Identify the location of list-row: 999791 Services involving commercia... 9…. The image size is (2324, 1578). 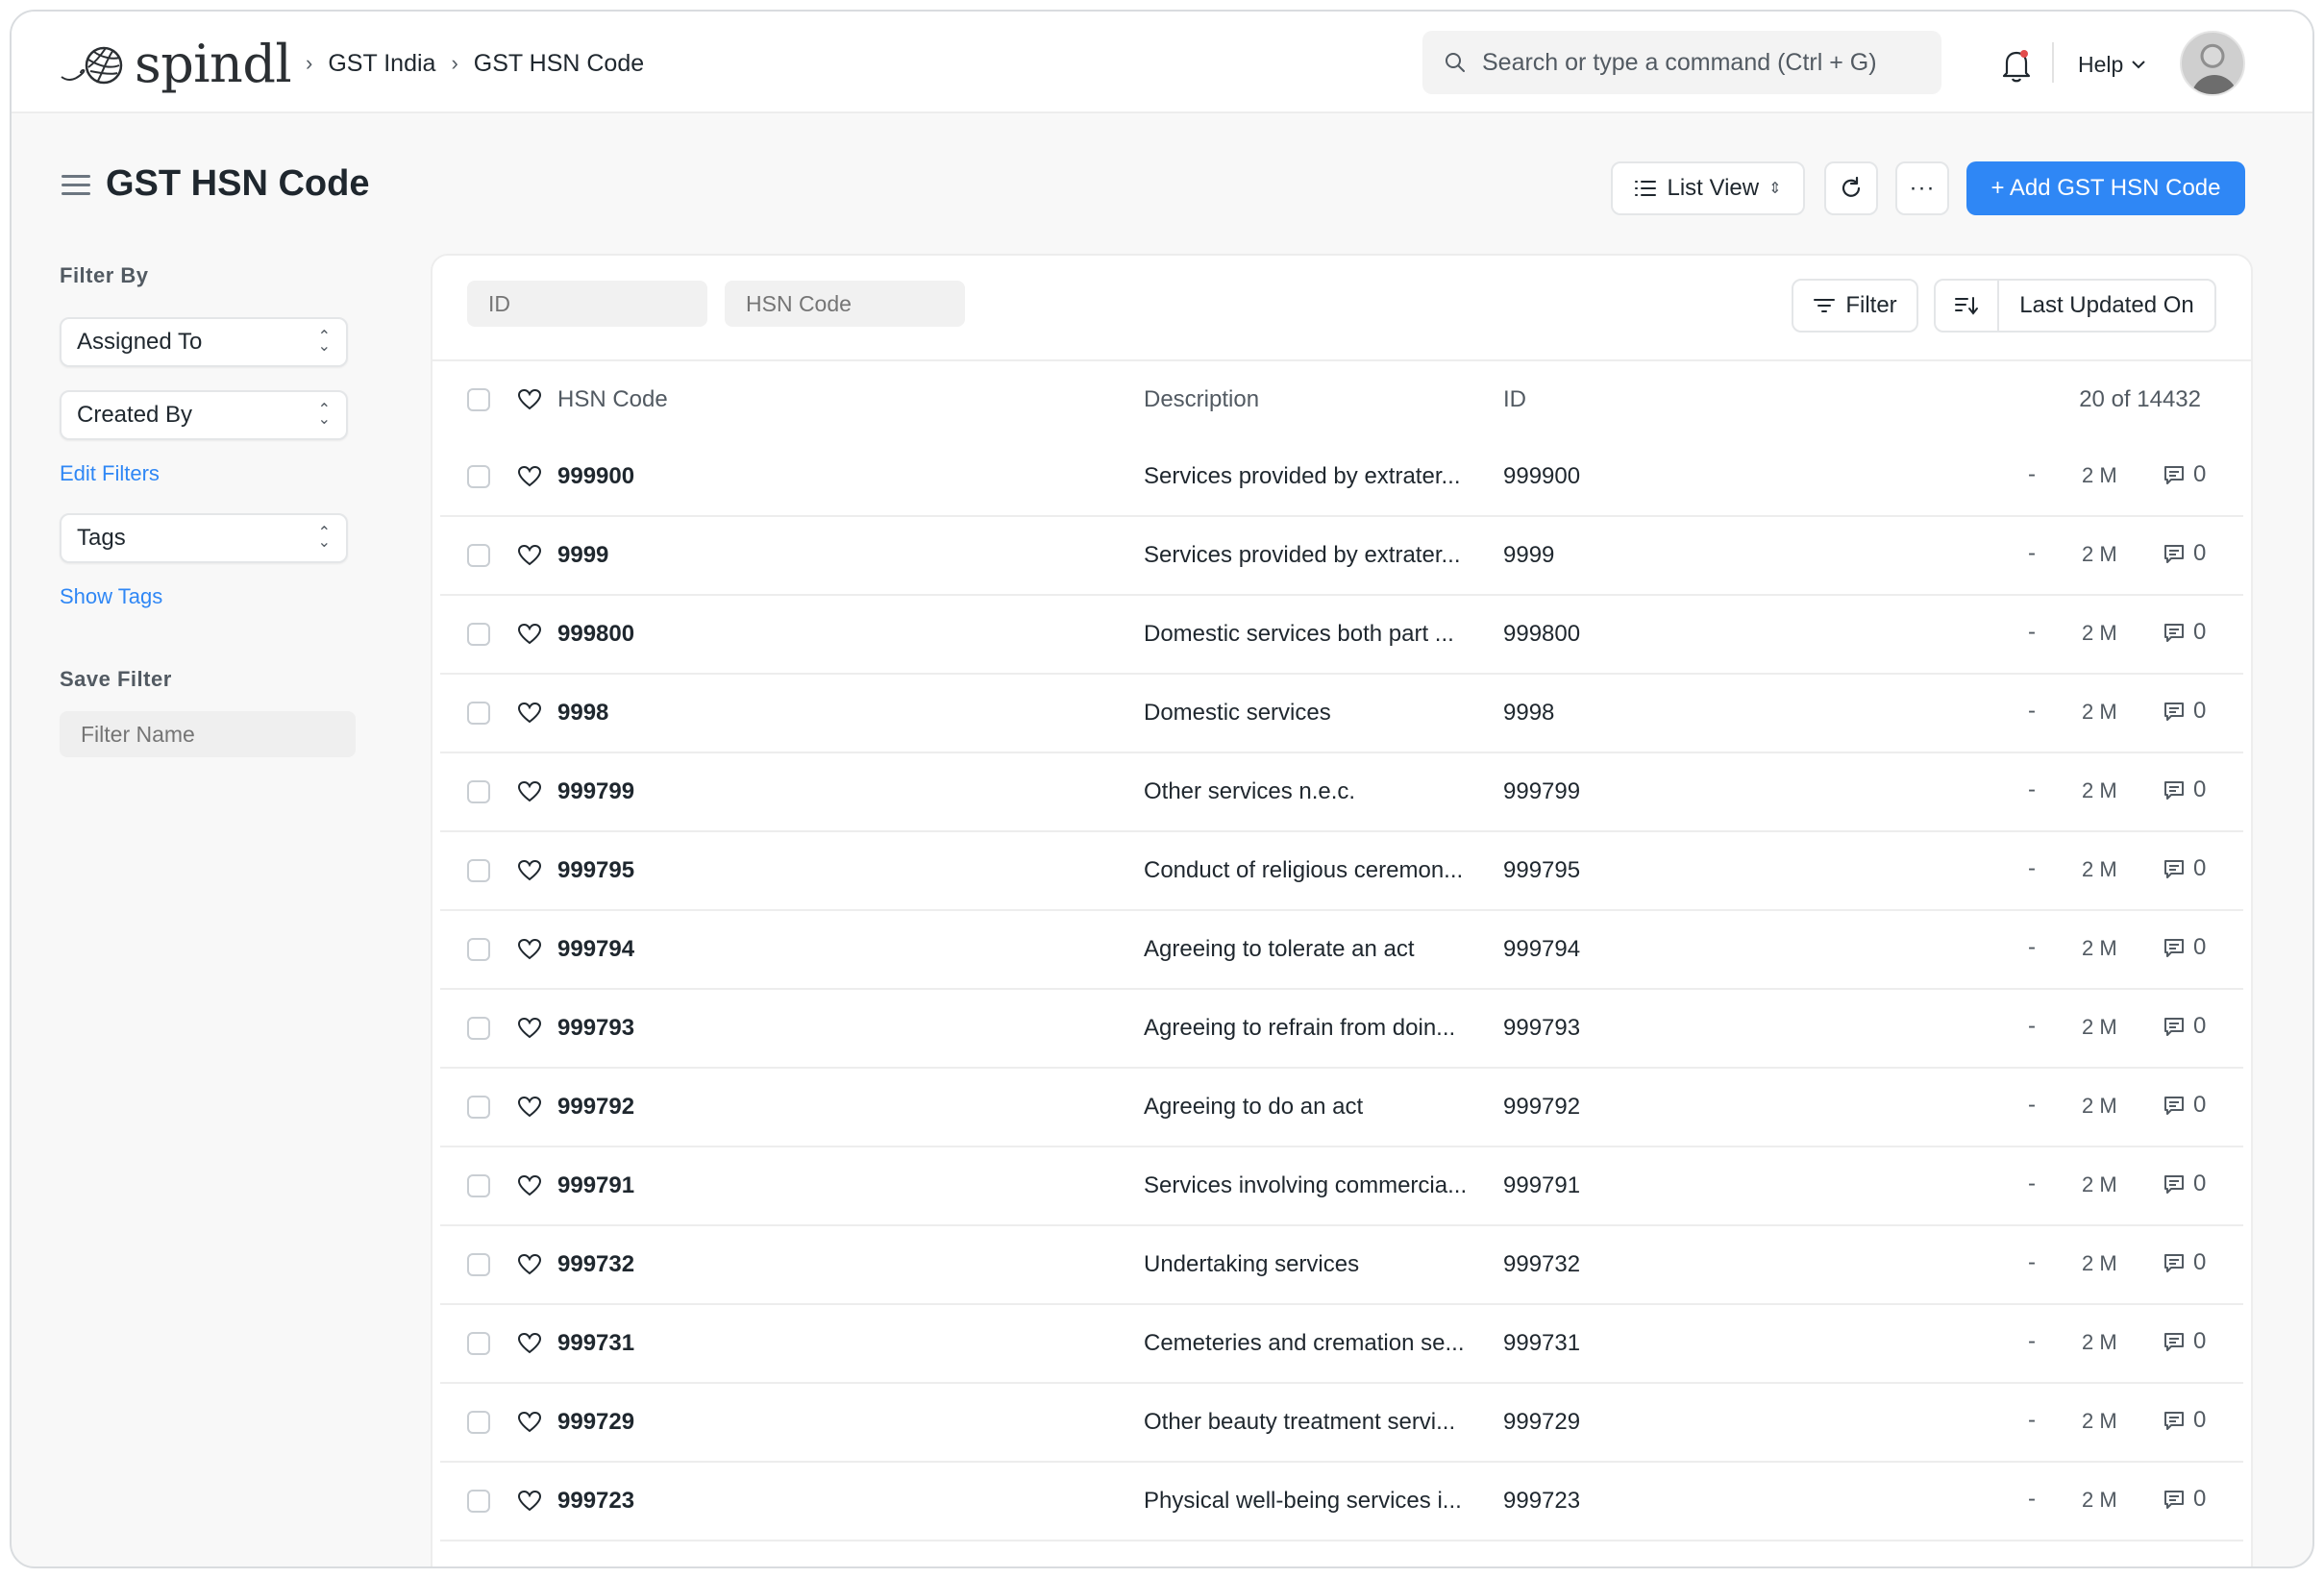
(1341, 1186).